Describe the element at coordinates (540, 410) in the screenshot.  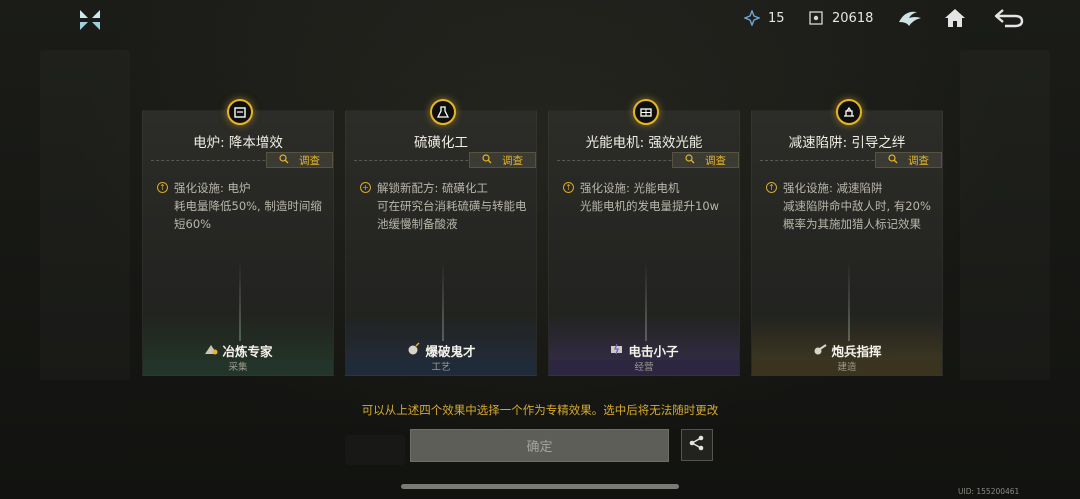
I see `selection-hint: 可以从上述四个效果中选择一个作为专精效果。选中后将无法随时更改` at that location.